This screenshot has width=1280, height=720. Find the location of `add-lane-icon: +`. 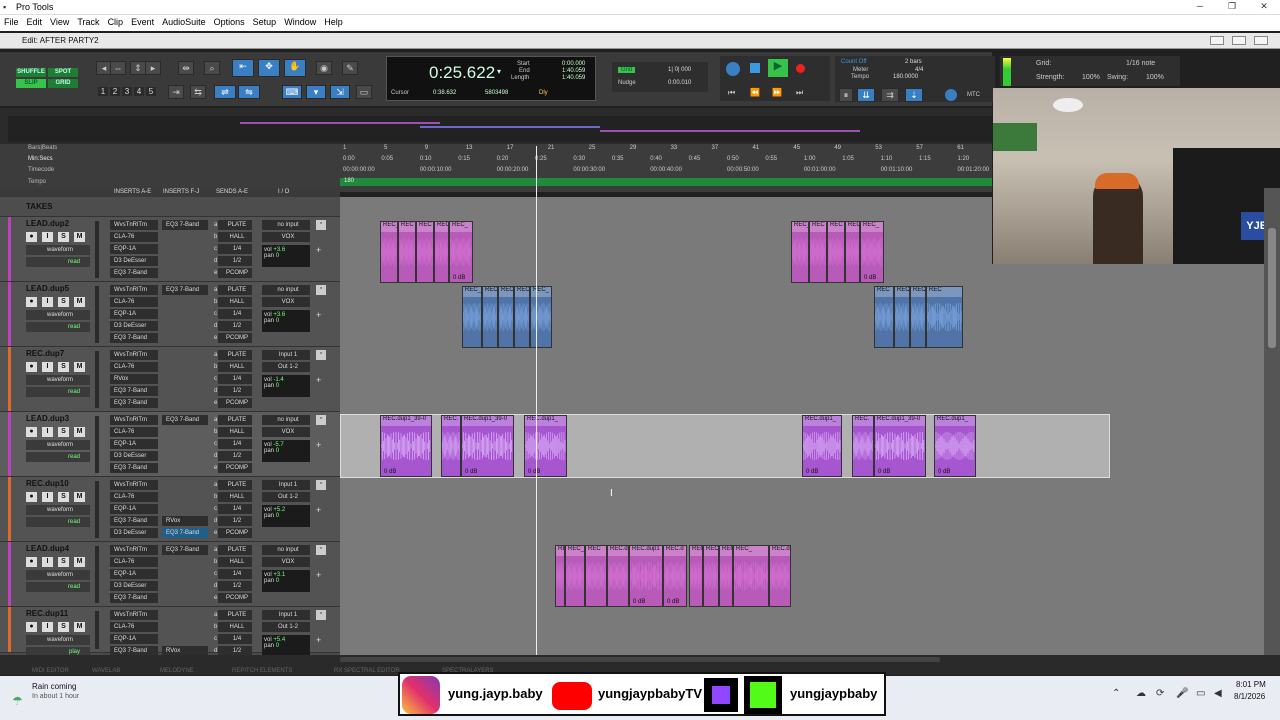

add-lane-icon: + is located at coordinates (318, 510).